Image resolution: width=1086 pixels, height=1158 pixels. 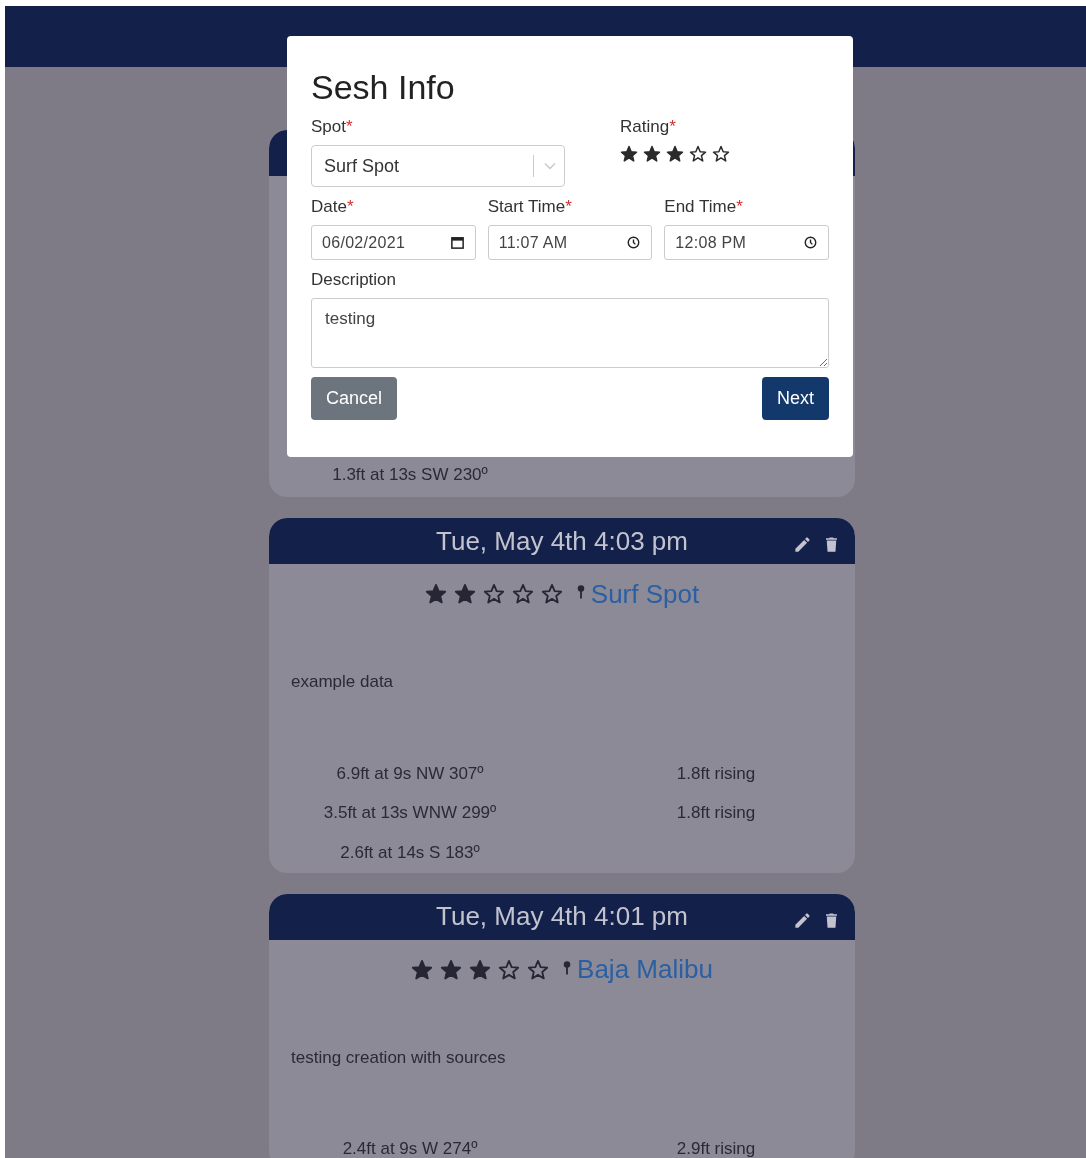 I want to click on calendar-icon, so click(x=457, y=242).